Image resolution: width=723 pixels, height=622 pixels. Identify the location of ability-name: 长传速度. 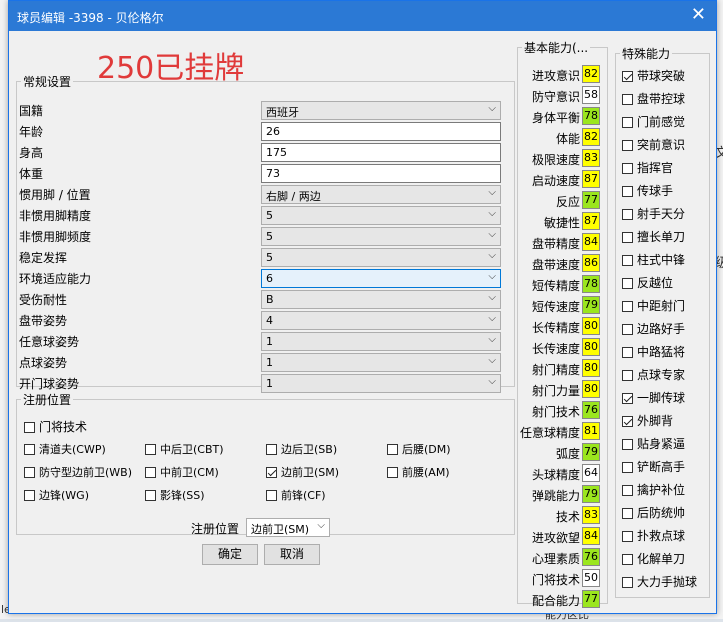
(555, 349).